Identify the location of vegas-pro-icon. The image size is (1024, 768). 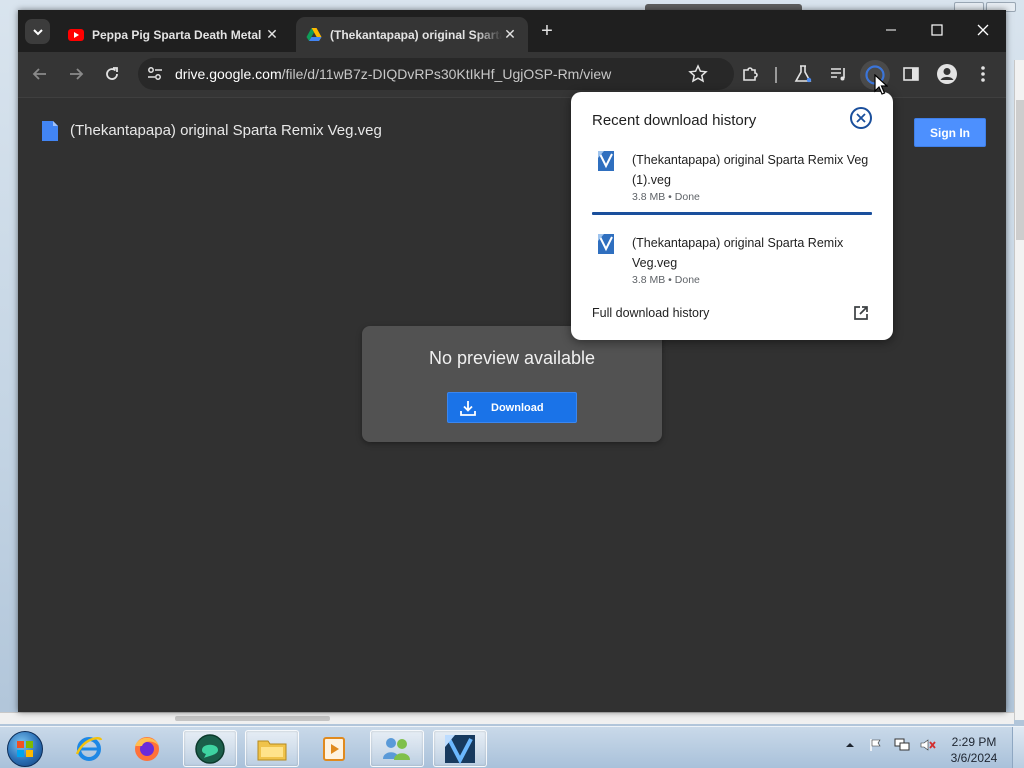
(460, 749).